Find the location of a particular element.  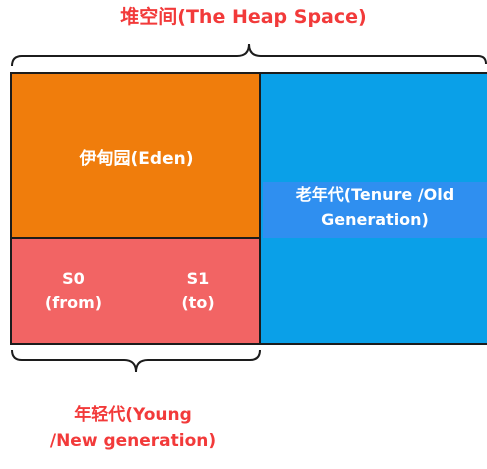

s0-role: (from) is located at coordinates (73, 302).